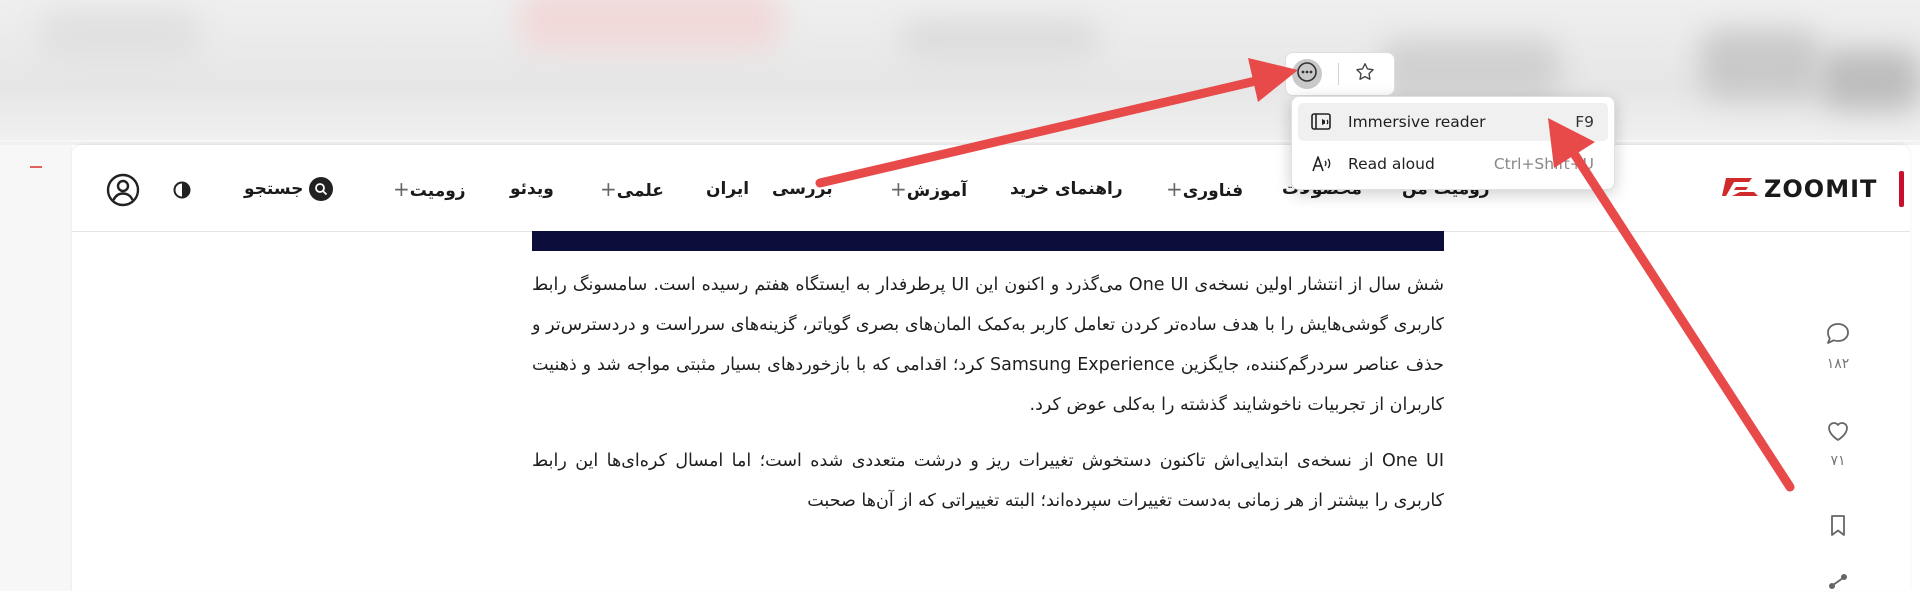 Image resolution: width=1920 pixels, height=596 pixels. What do you see at coordinates (1391, 164) in the screenshot?
I see `menu-item-label: Read aloud` at bounding box center [1391, 164].